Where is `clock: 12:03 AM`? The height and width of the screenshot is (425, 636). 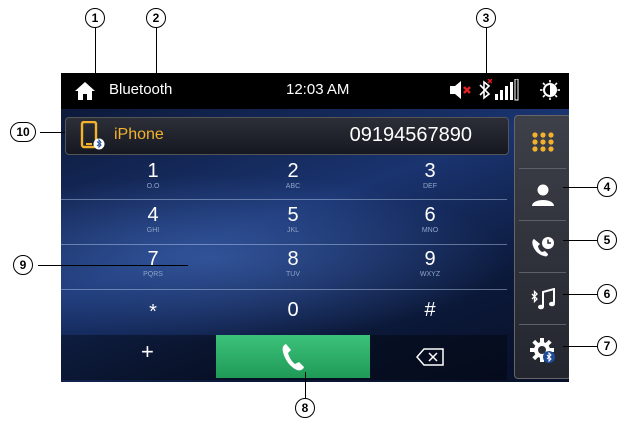 clock: 12:03 AM is located at coordinates (318, 89).